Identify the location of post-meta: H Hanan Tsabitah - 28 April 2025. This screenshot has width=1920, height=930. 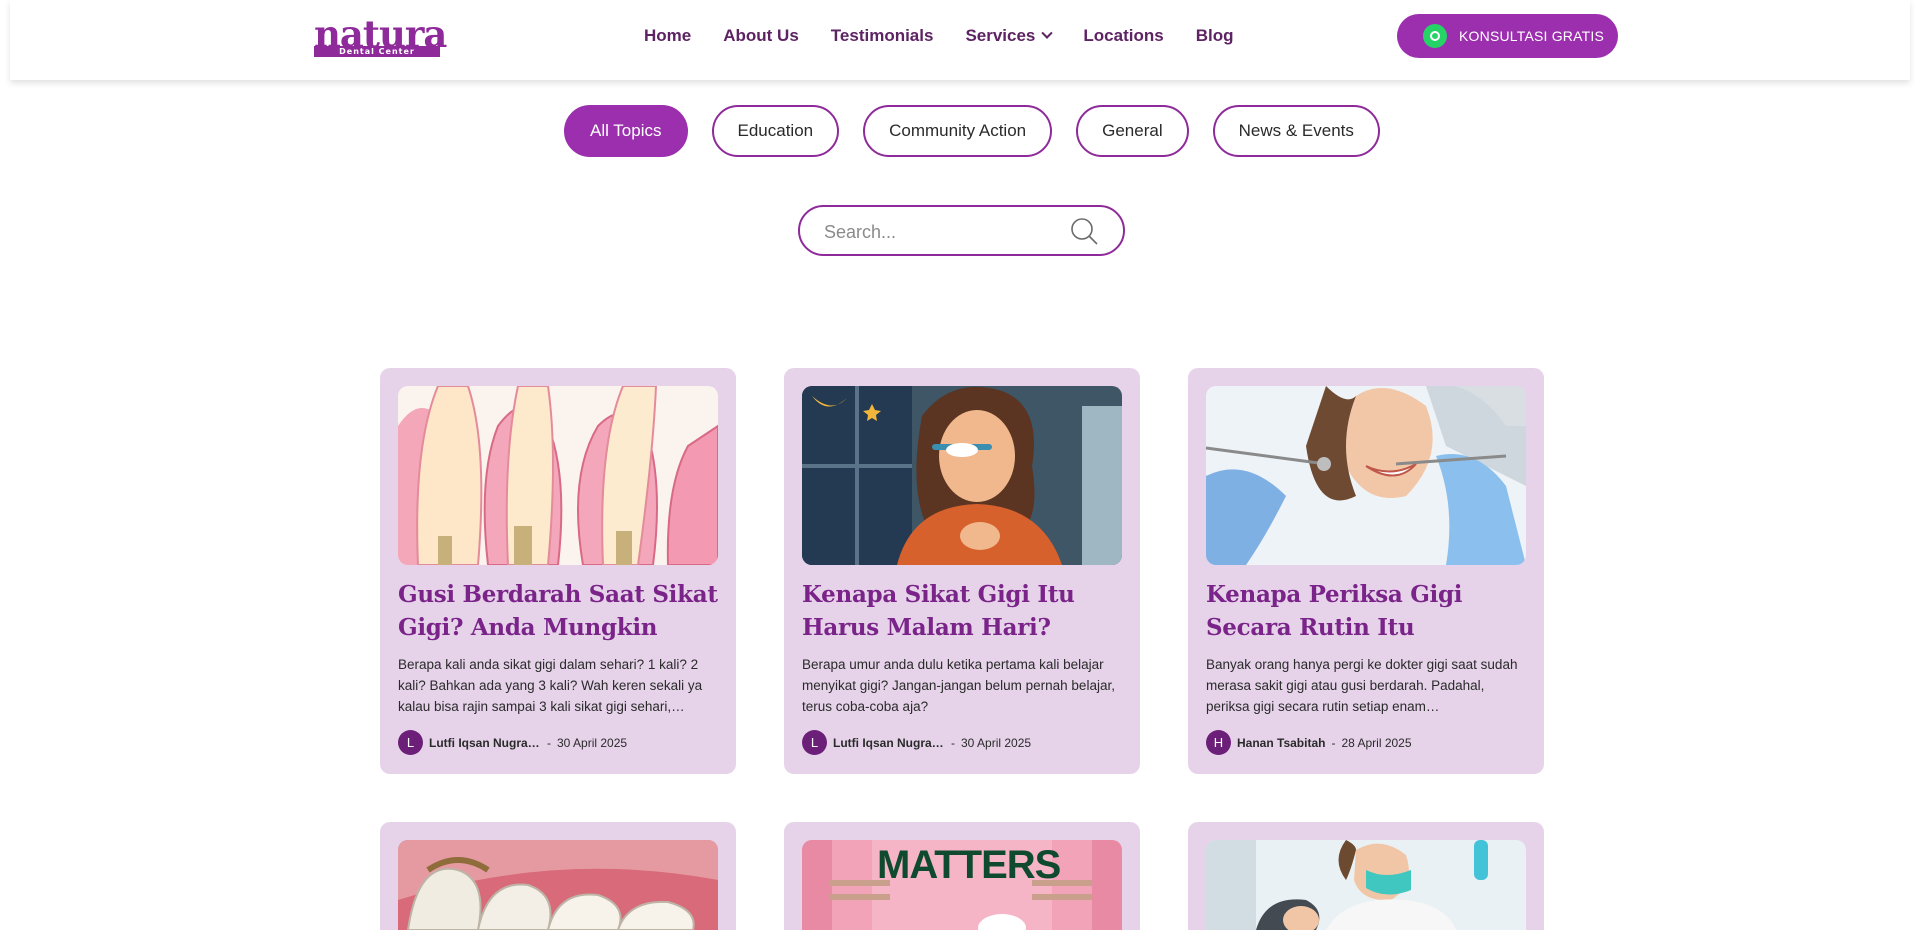
(1309, 742).